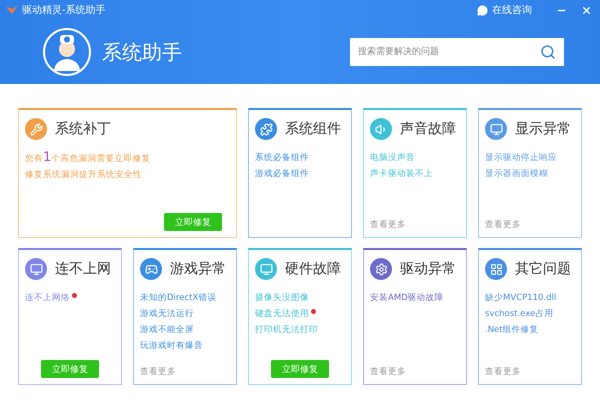  I want to click on issue-link: 显示驱动停止响应, so click(521, 158).